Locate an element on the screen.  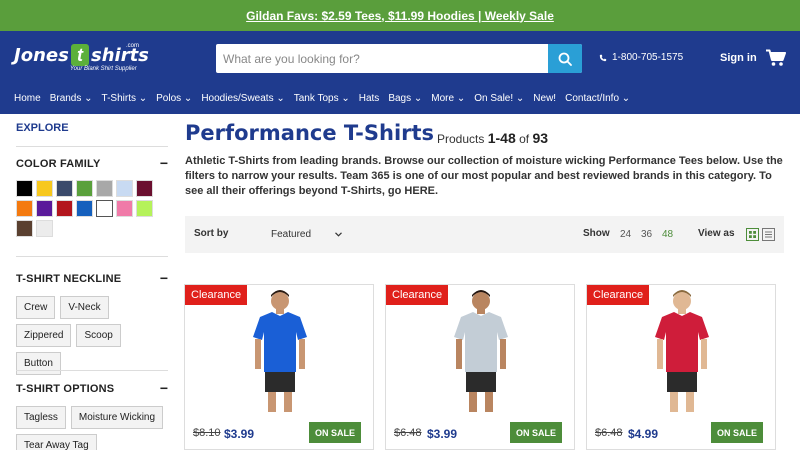
search-input is located at coordinates (382, 58).